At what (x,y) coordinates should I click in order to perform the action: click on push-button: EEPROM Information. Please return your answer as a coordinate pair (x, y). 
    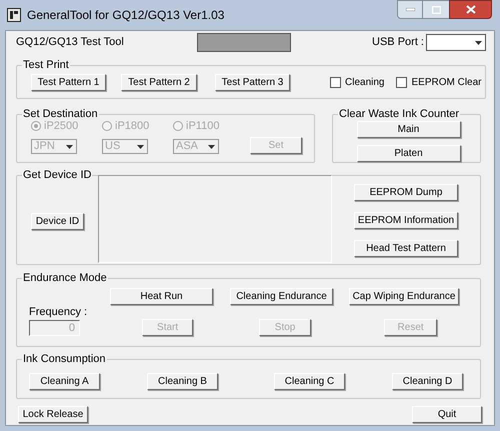
    Looking at the image, I should click on (406, 220).